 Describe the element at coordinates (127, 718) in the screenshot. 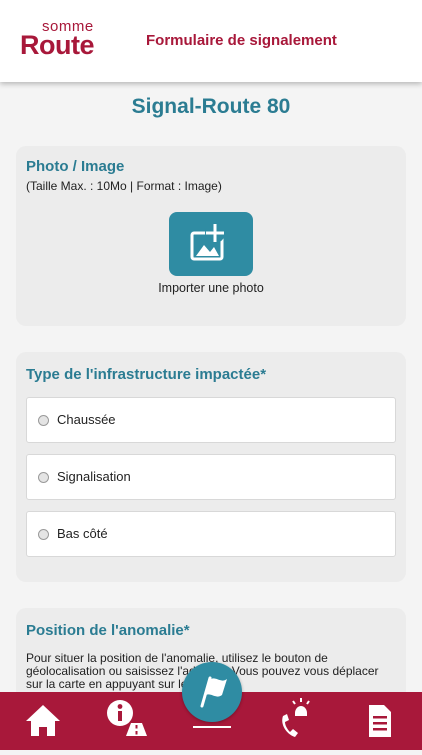

I see `info-road-icon` at that location.